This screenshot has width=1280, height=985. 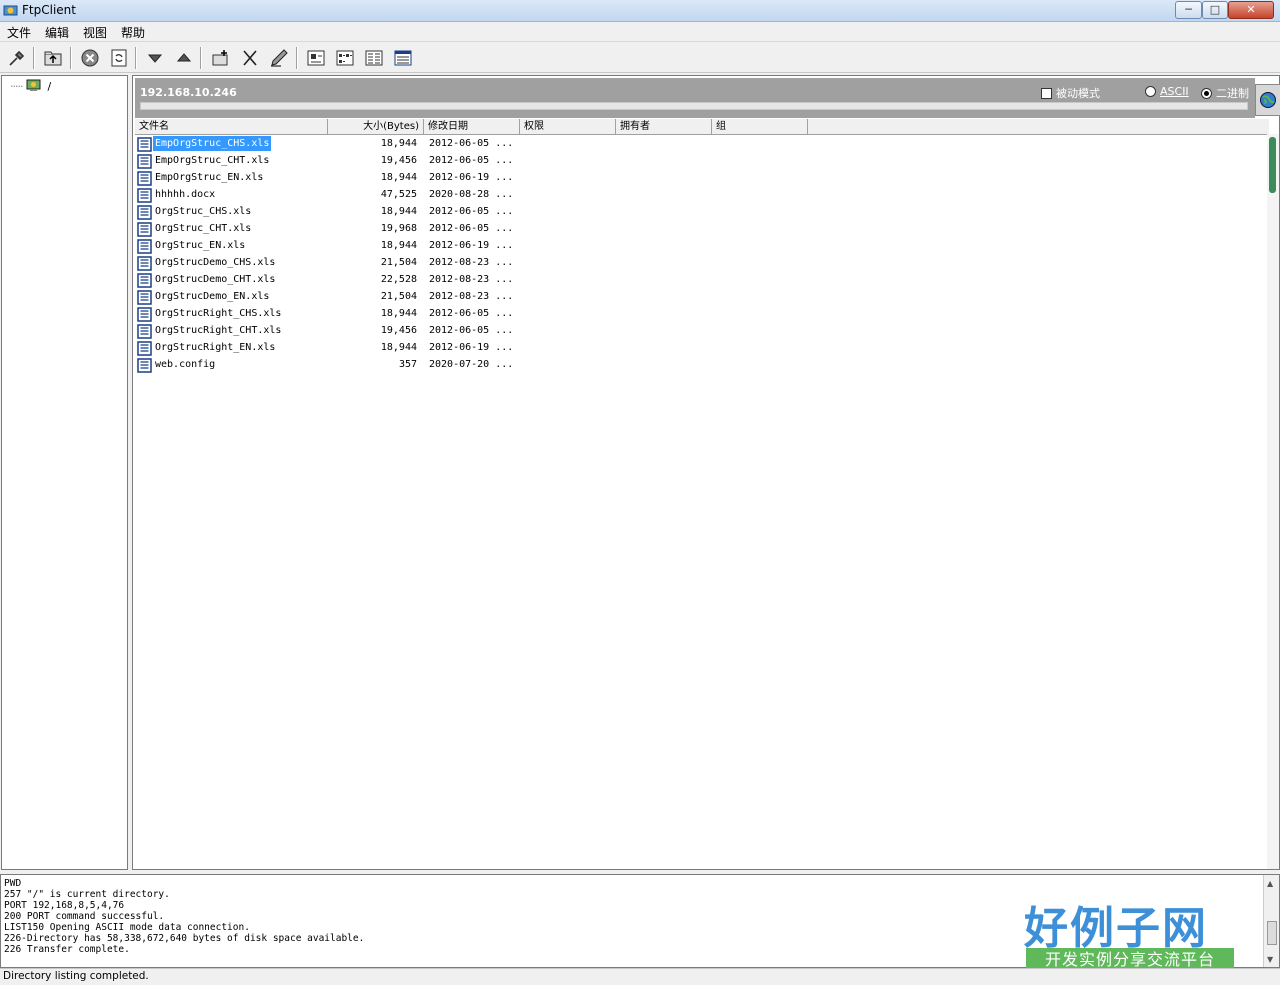 I want to click on file-size: 47,525, so click(x=398, y=194).